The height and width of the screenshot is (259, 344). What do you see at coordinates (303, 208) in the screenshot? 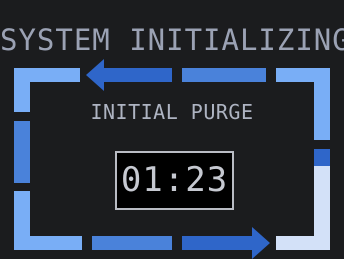
I see `frame-segment-bottom-right` at bounding box center [303, 208].